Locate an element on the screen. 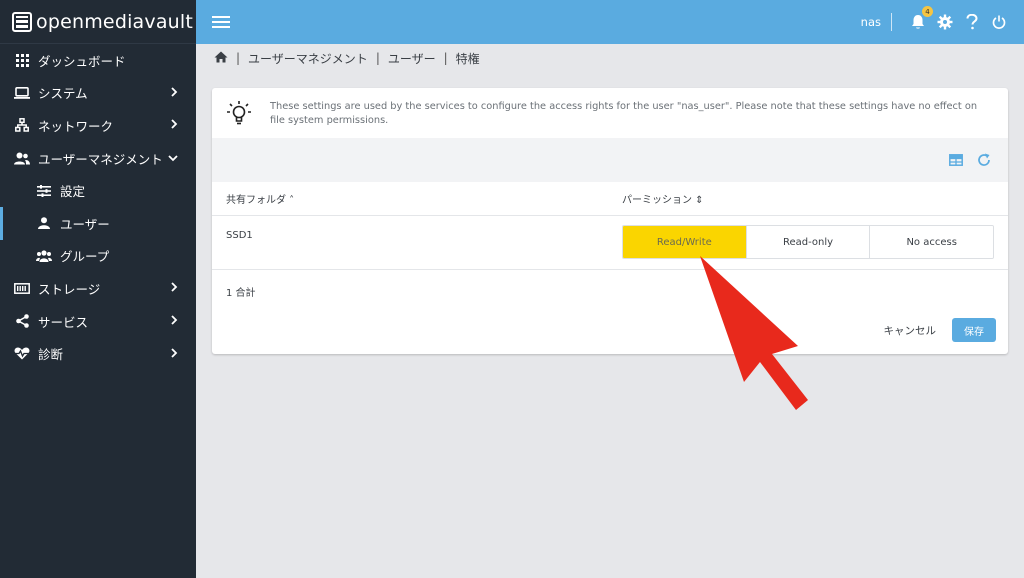  logo-icon is located at coordinates (22, 21).